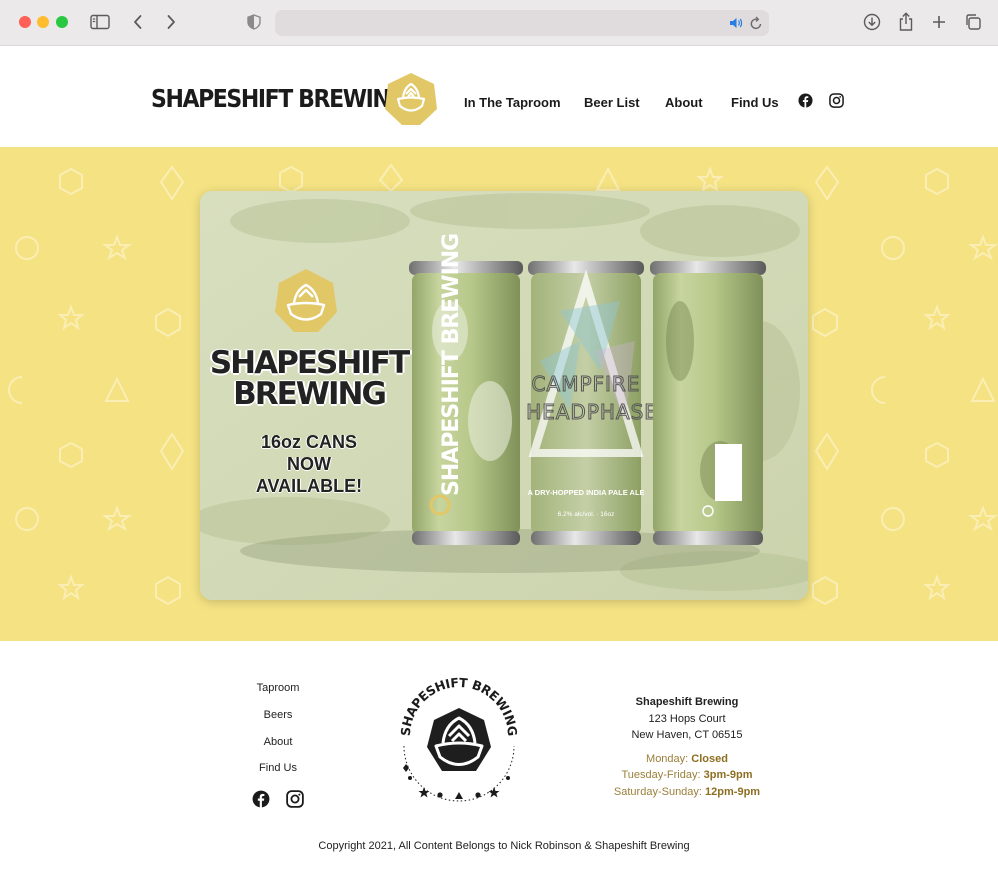 Image resolution: width=998 pixels, height=887 pixels. I want to click on hours-monday: Monday: Closed, so click(687, 759).